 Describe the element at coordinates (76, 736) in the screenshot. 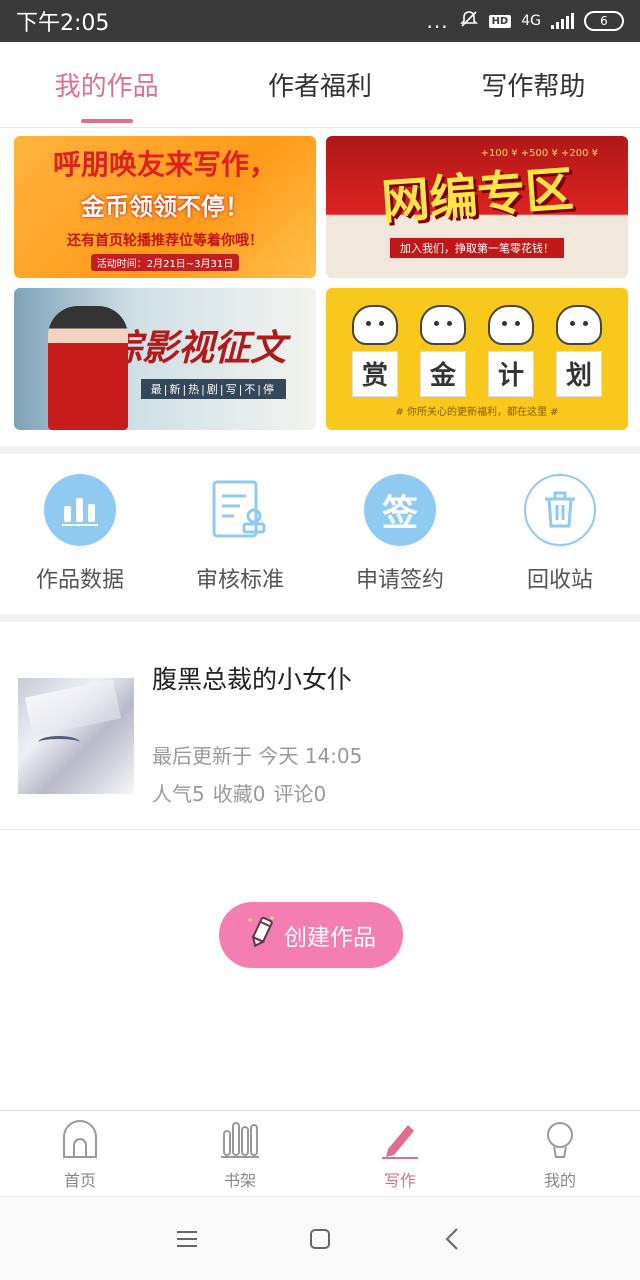

I see `book-cover` at that location.